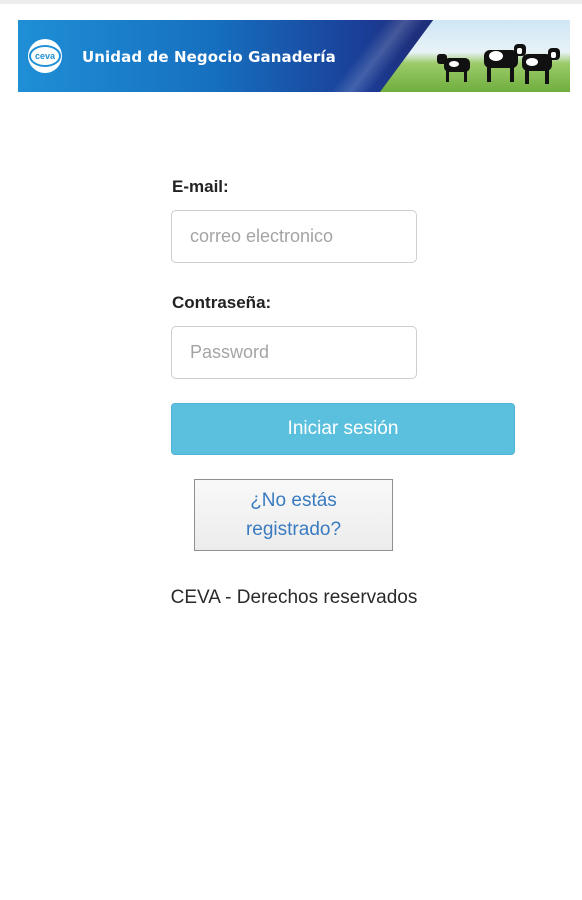 This screenshot has height=900, width=582. What do you see at coordinates (498, 64) in the screenshot?
I see `cows-illustration` at bounding box center [498, 64].